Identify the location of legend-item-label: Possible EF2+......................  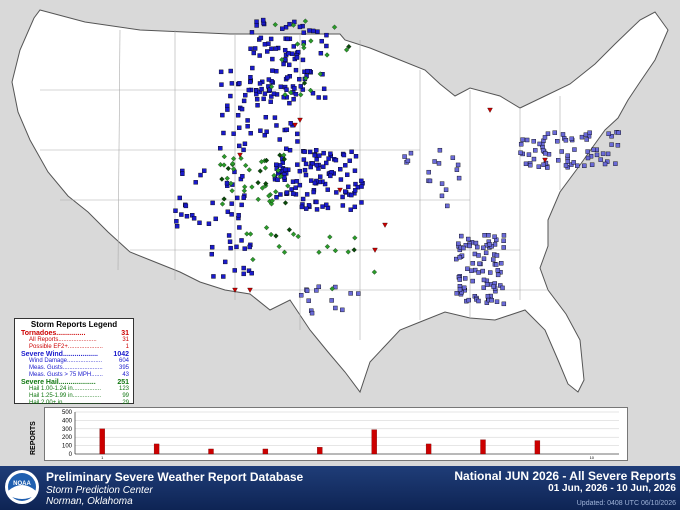
(66, 347).